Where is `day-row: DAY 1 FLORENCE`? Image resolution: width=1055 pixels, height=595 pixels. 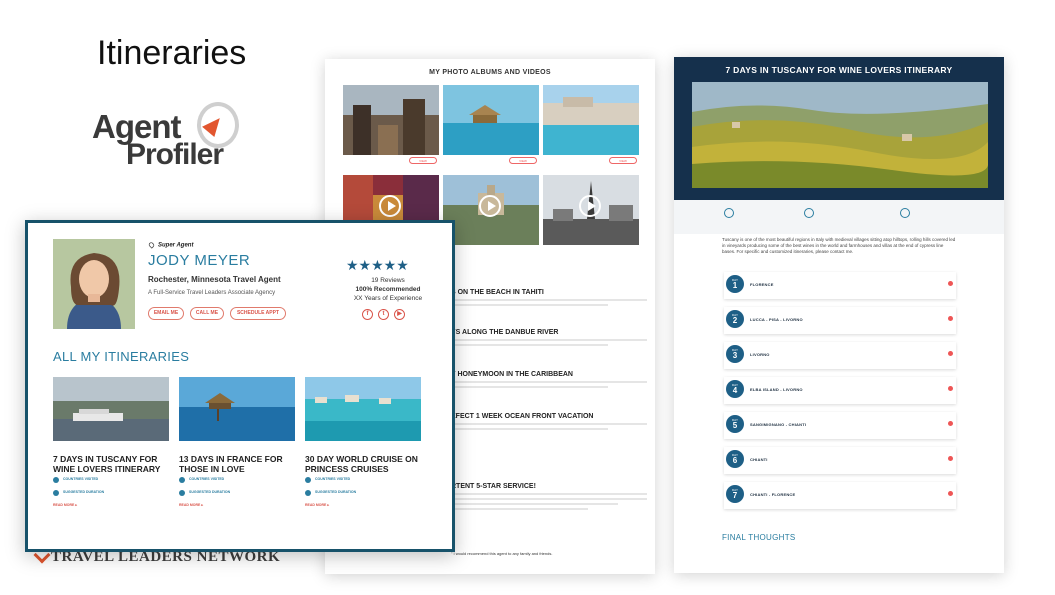
day-row: DAY 1 FLORENCE is located at coordinates (840, 285).